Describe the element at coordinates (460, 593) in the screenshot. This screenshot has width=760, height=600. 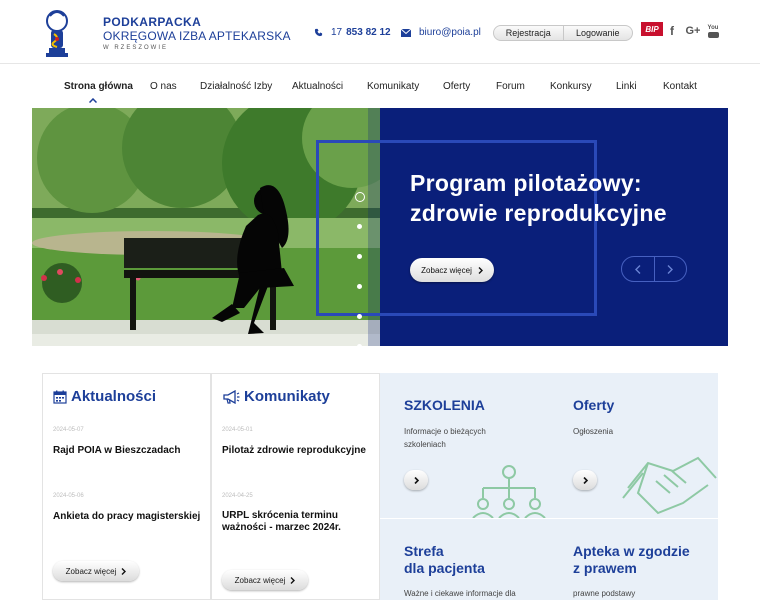
I see `patient-zone-desc: Ważne i ciekawe informacje dla` at that location.